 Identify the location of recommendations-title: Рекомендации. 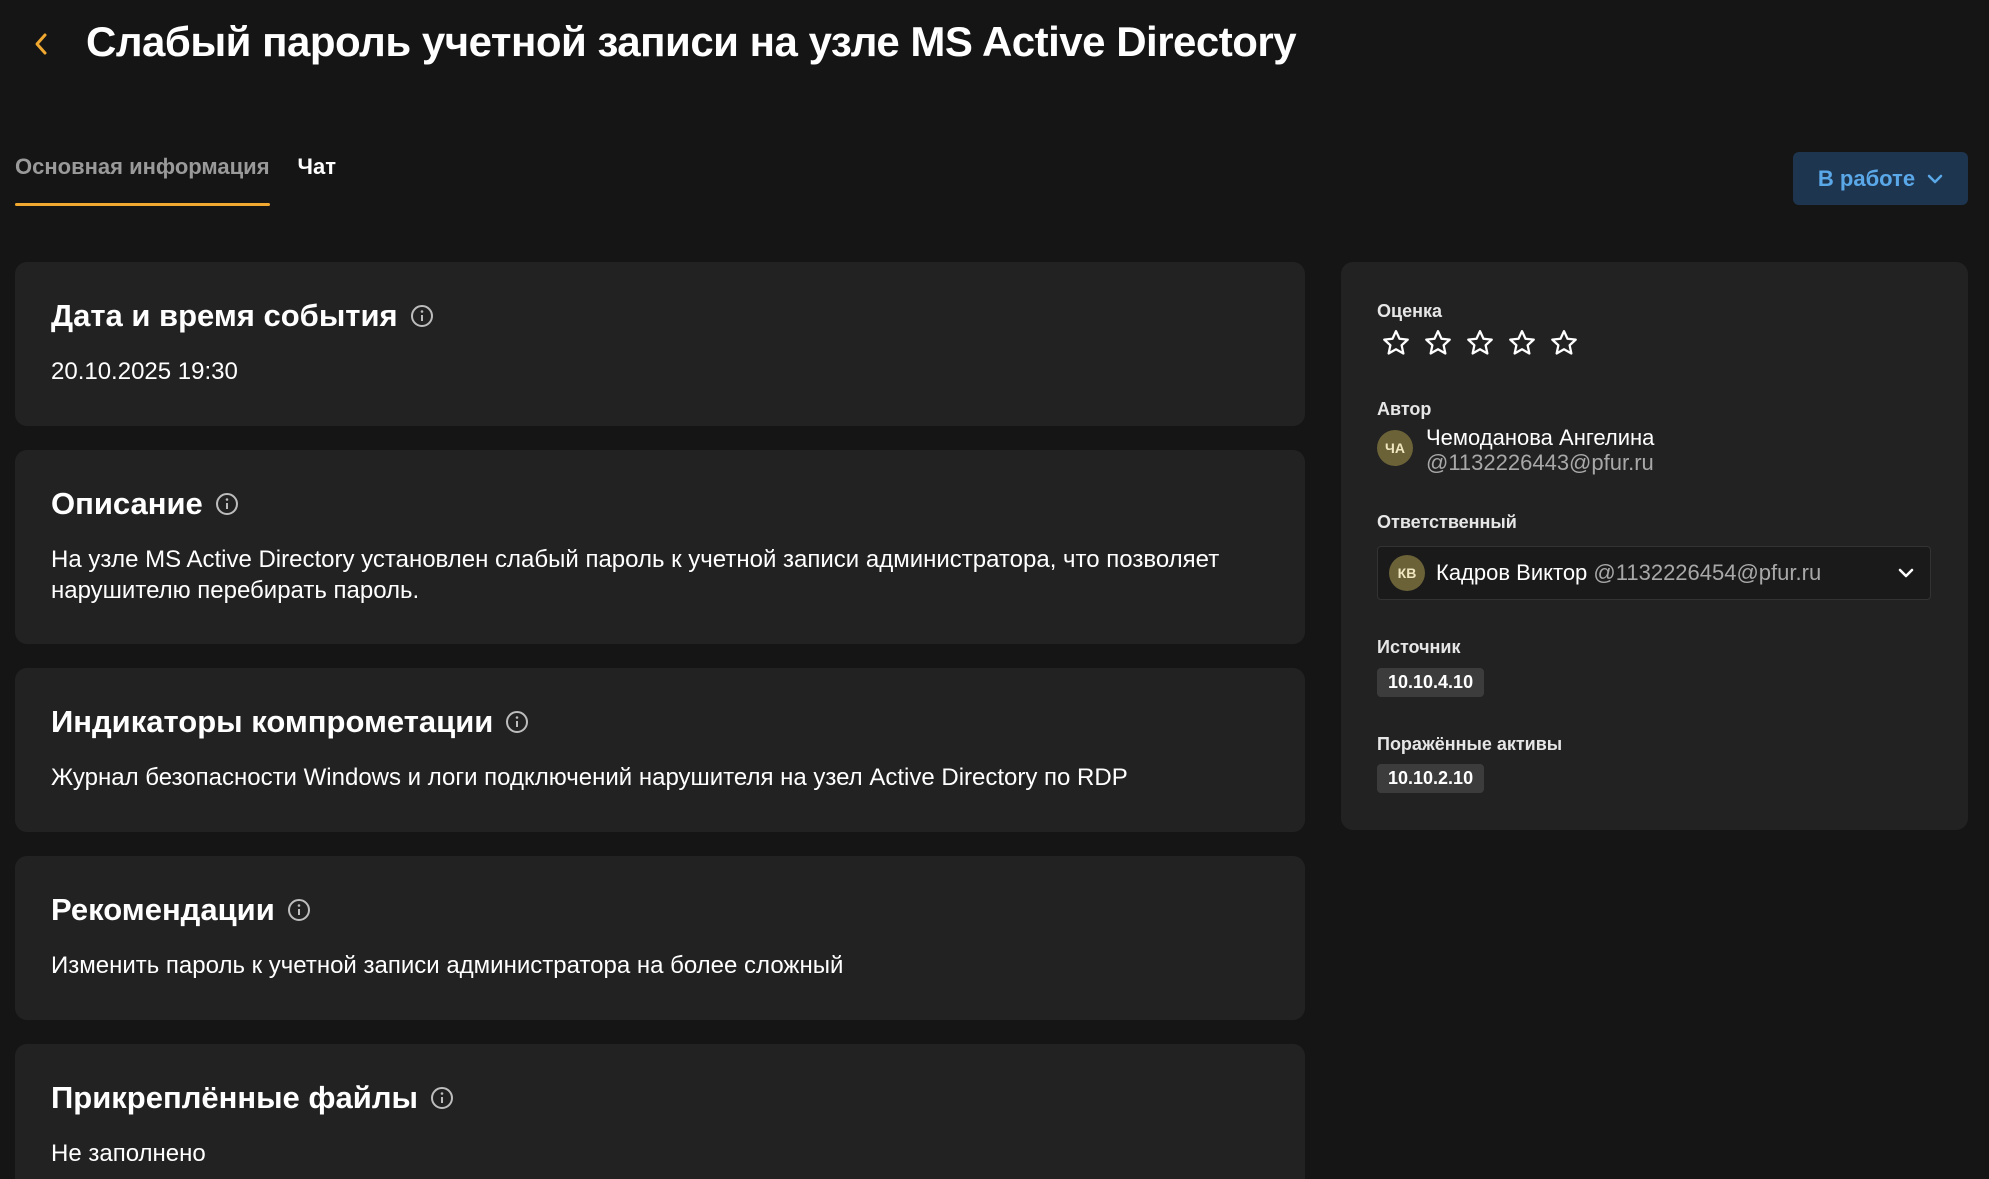
(163, 909).